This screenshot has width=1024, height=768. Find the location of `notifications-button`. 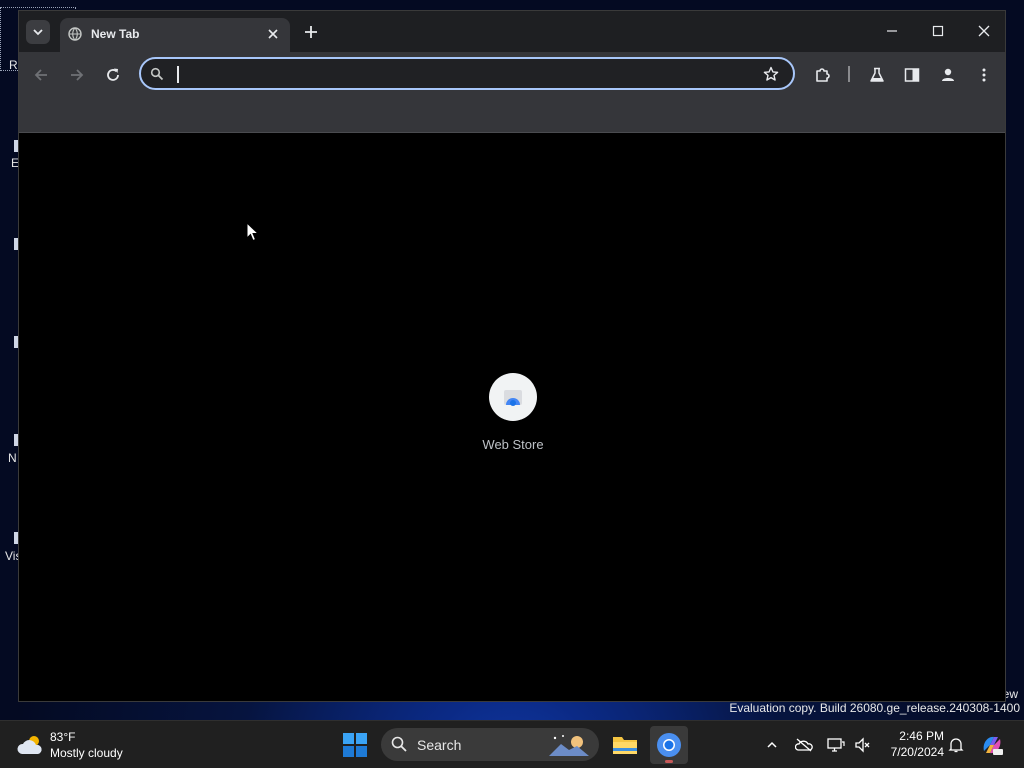

notifications-button is located at coordinates (956, 745).